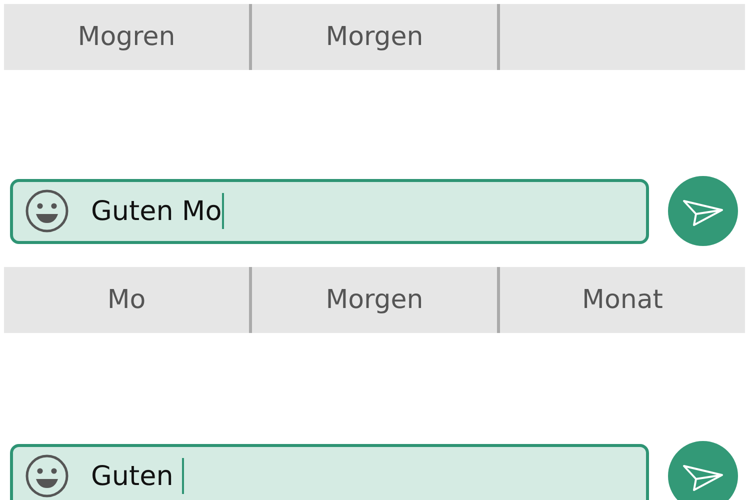  What do you see at coordinates (703, 470) in the screenshot?
I see `send-button` at bounding box center [703, 470].